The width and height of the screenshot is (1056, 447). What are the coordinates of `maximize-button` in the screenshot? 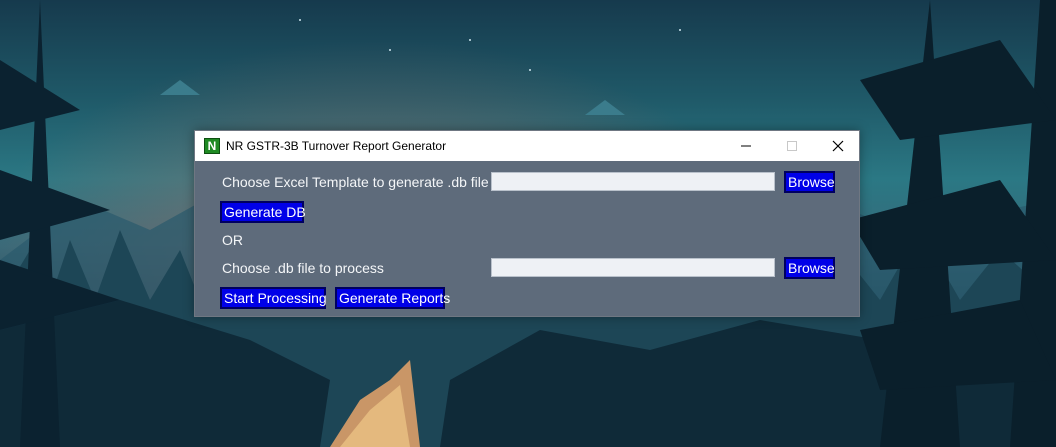 It's located at (792, 146).